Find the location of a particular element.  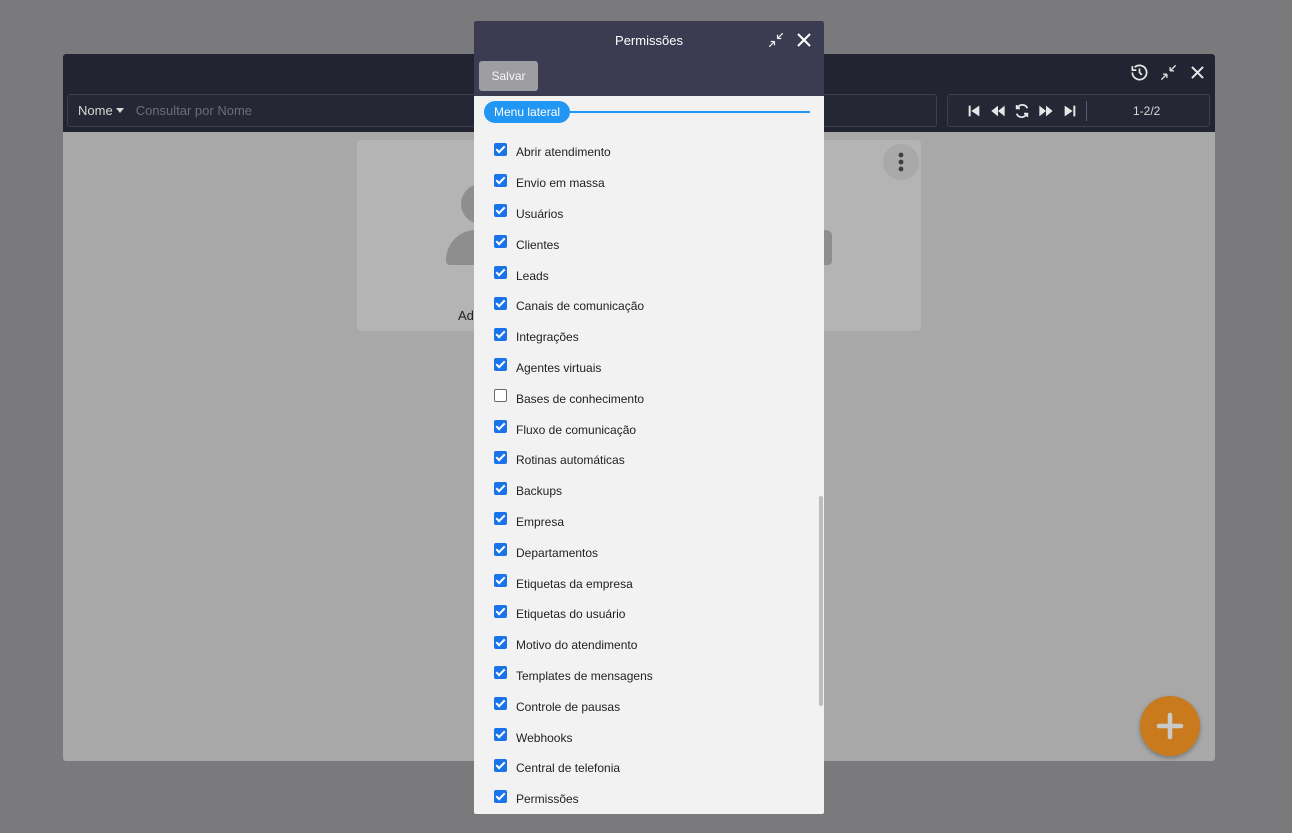

permission-item: Templates de mensagens is located at coordinates (654, 676).